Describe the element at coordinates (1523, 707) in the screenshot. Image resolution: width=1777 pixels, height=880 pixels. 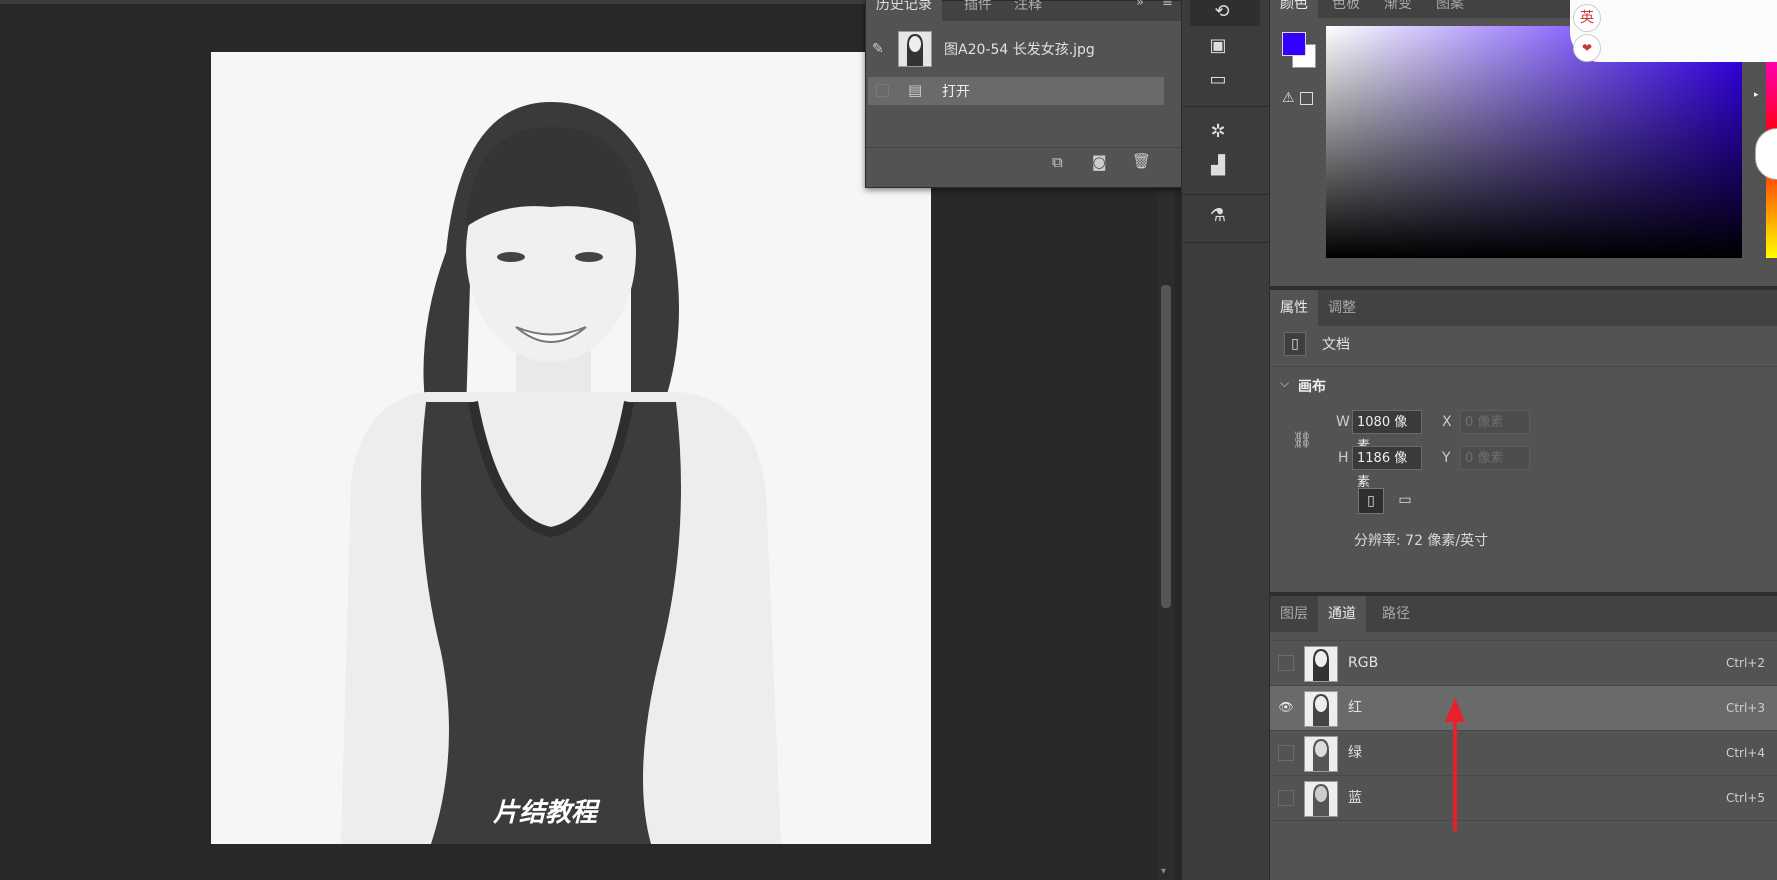
I see `channel-row-red: 👁 红 Ctrl+3` at that location.